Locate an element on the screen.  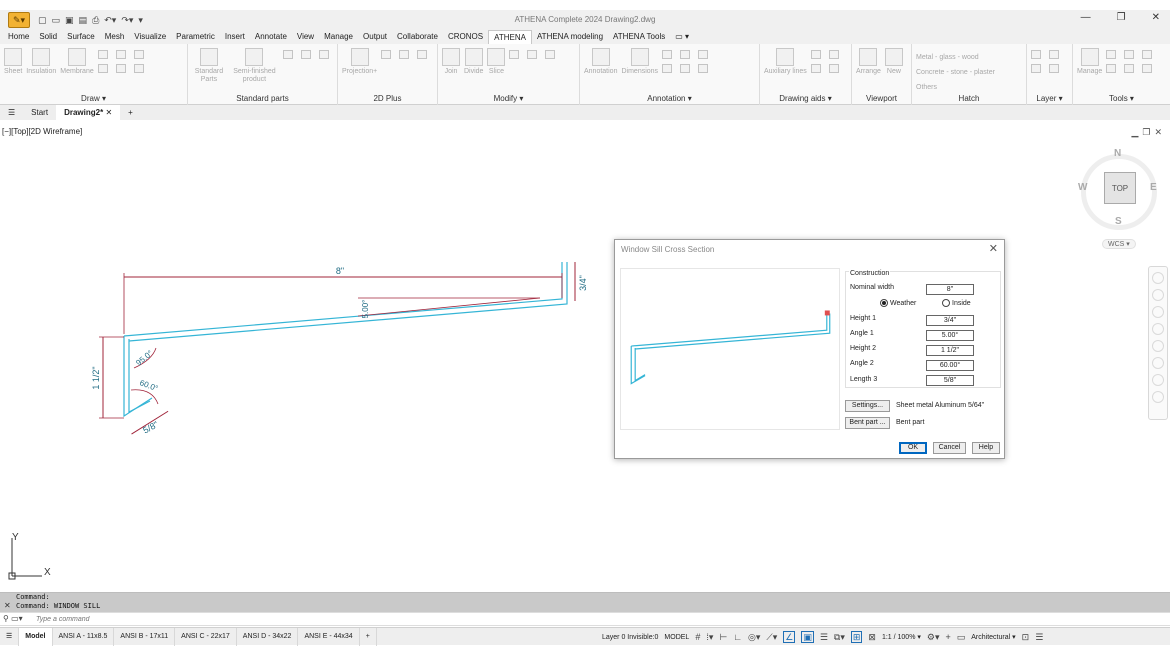
ribbon-tab-athena-tools: ATHENA Tools is located at coordinates (639, 37).